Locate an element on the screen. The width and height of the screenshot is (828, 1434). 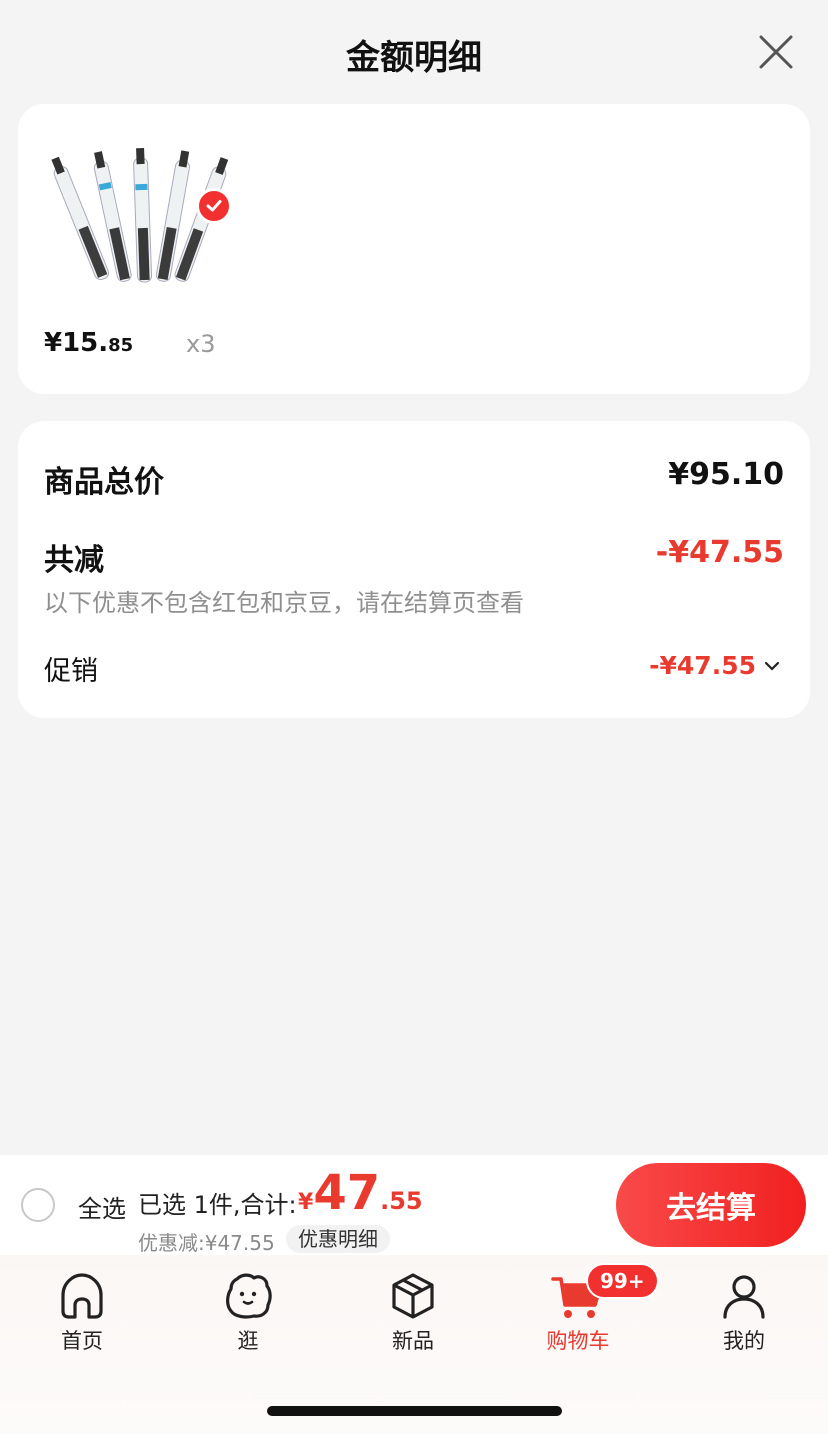
product-image is located at coordinates (139, 277).